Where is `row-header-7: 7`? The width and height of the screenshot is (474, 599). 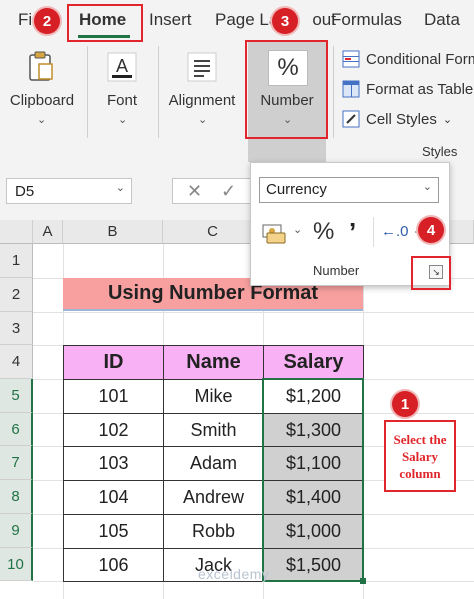
row-header-7: 7 is located at coordinates (16, 463).